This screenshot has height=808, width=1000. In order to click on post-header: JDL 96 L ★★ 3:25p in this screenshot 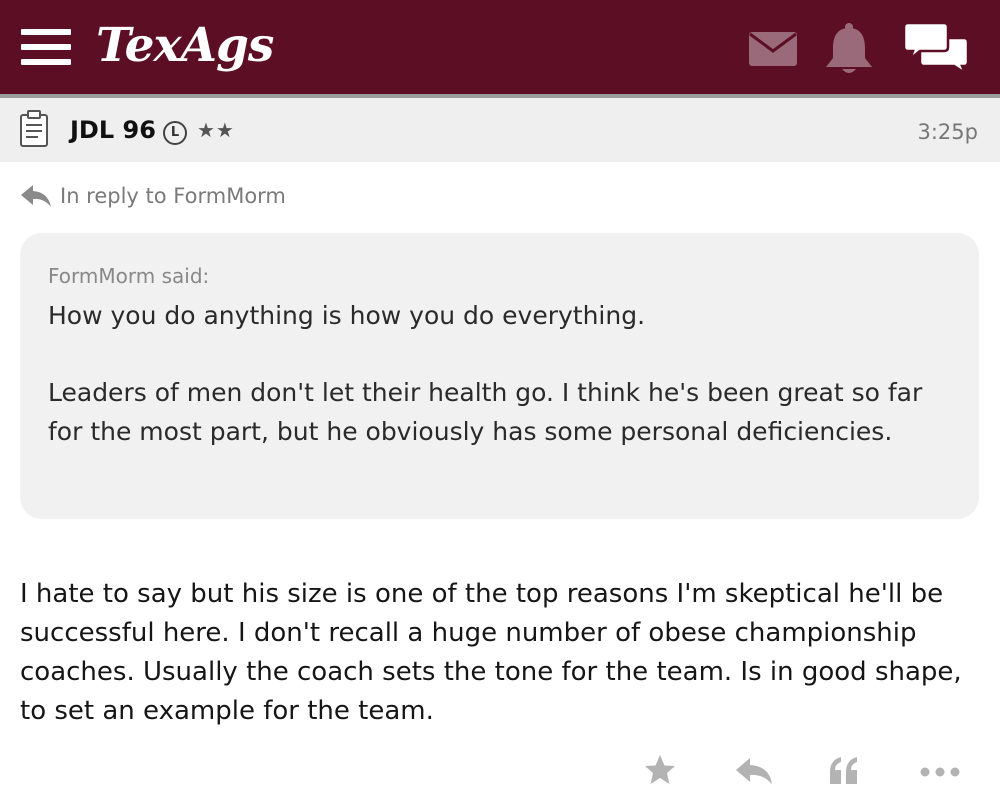, I will do `click(500, 130)`.